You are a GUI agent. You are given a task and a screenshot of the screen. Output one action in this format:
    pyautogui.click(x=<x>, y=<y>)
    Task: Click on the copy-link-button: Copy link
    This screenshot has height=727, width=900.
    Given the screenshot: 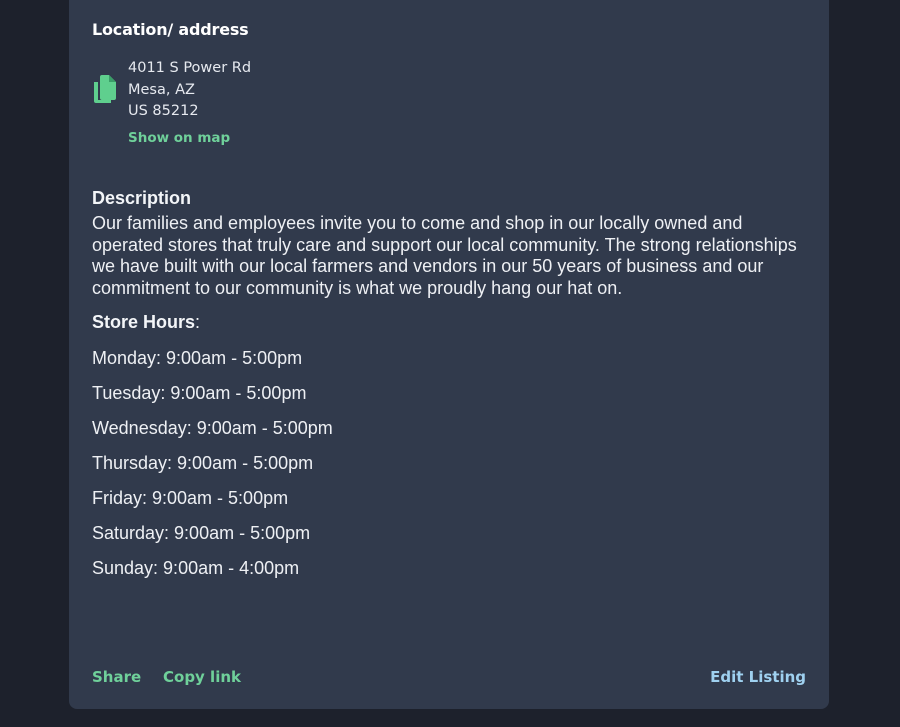 What is the action you would take?
    pyautogui.click(x=202, y=677)
    